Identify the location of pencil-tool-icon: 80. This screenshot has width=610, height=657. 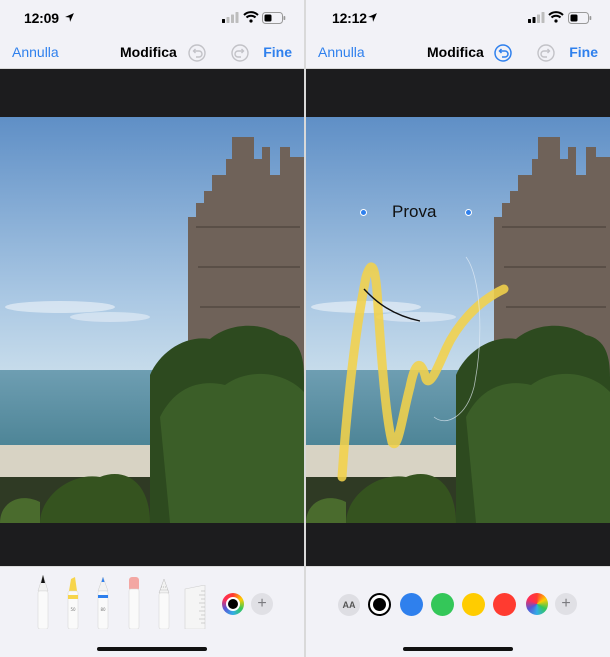
(103, 601).